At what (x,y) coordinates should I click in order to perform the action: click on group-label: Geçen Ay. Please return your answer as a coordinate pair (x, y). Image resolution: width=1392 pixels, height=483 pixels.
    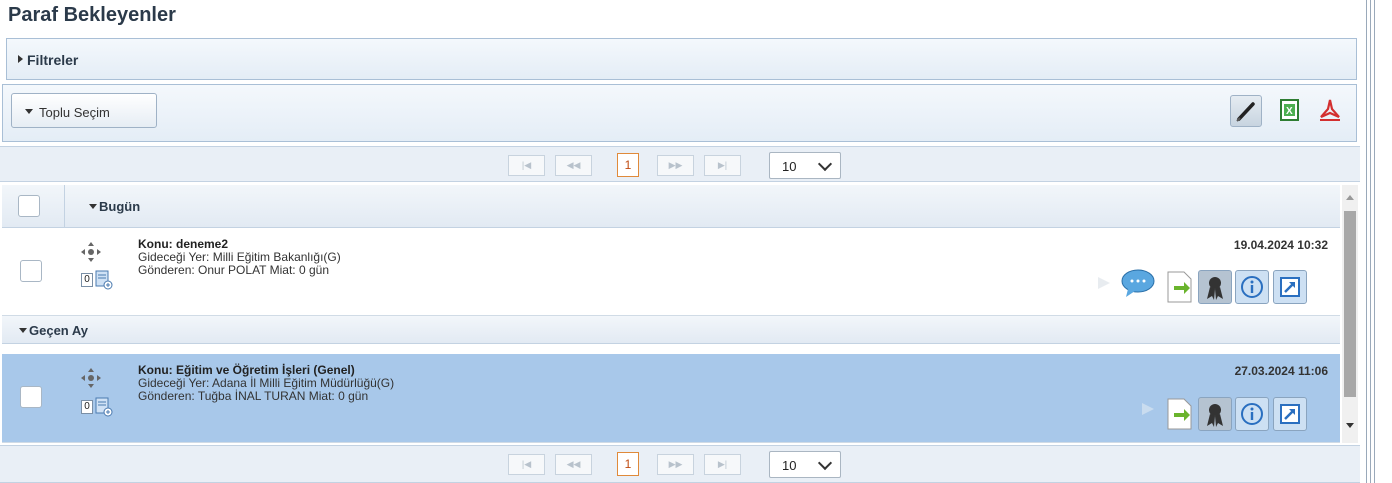
    Looking at the image, I should click on (59, 330).